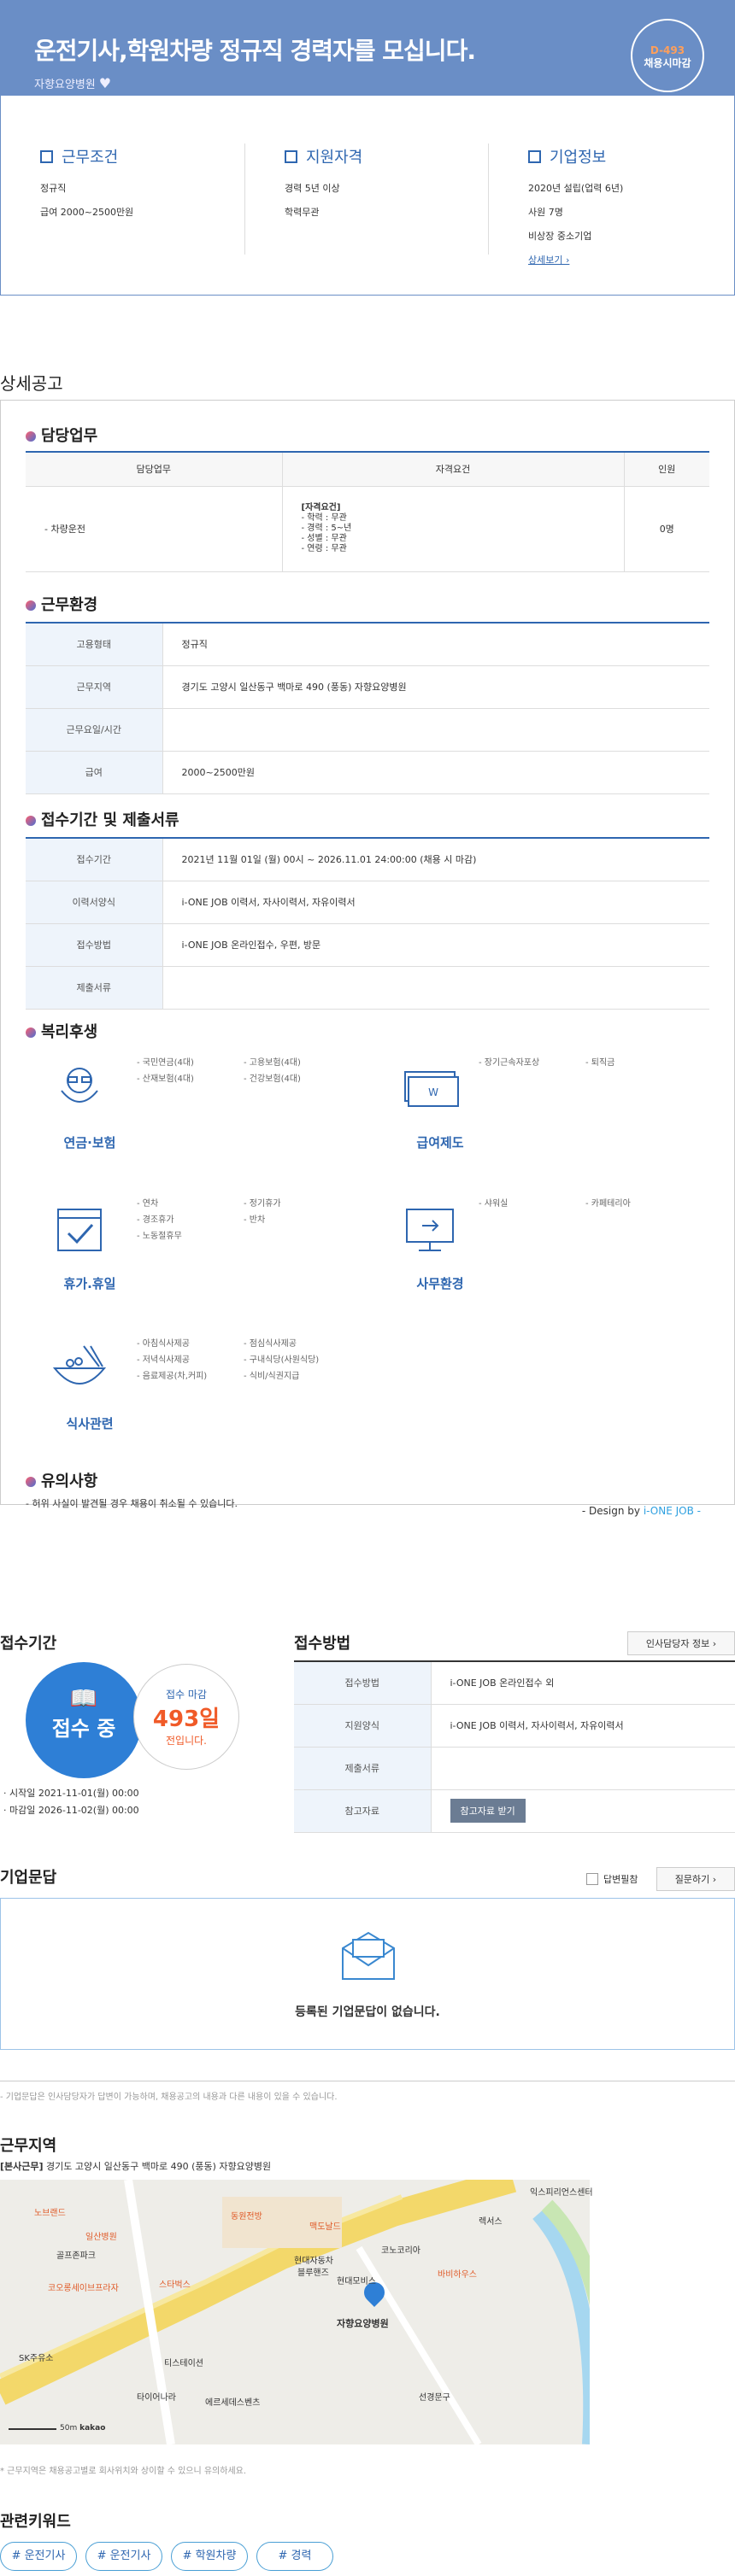 The width and height of the screenshot is (735, 2576). Describe the element at coordinates (452, 469) in the screenshot. I see `table-header: 자격요건` at that location.